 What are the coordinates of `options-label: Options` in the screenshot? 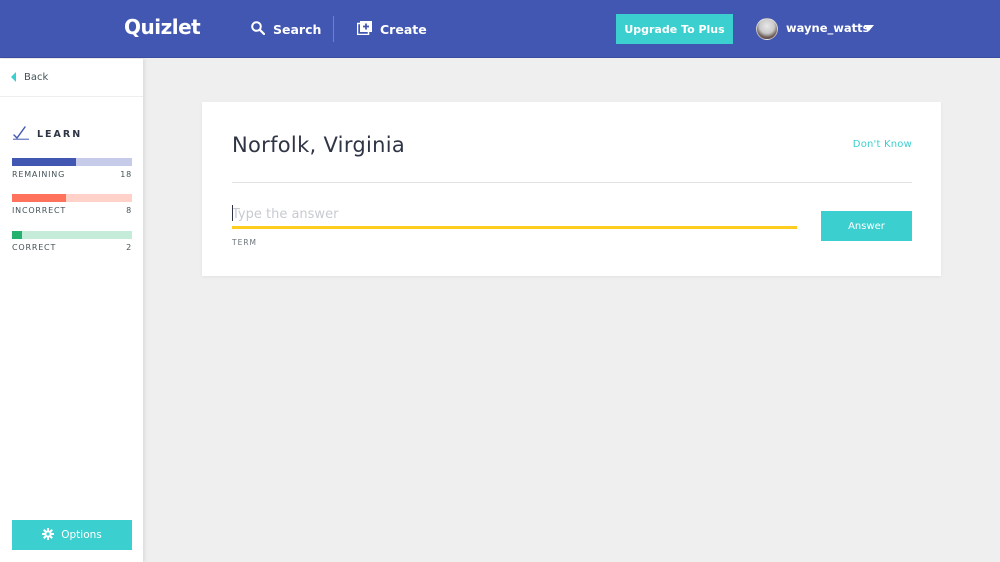 It's located at (81, 535).